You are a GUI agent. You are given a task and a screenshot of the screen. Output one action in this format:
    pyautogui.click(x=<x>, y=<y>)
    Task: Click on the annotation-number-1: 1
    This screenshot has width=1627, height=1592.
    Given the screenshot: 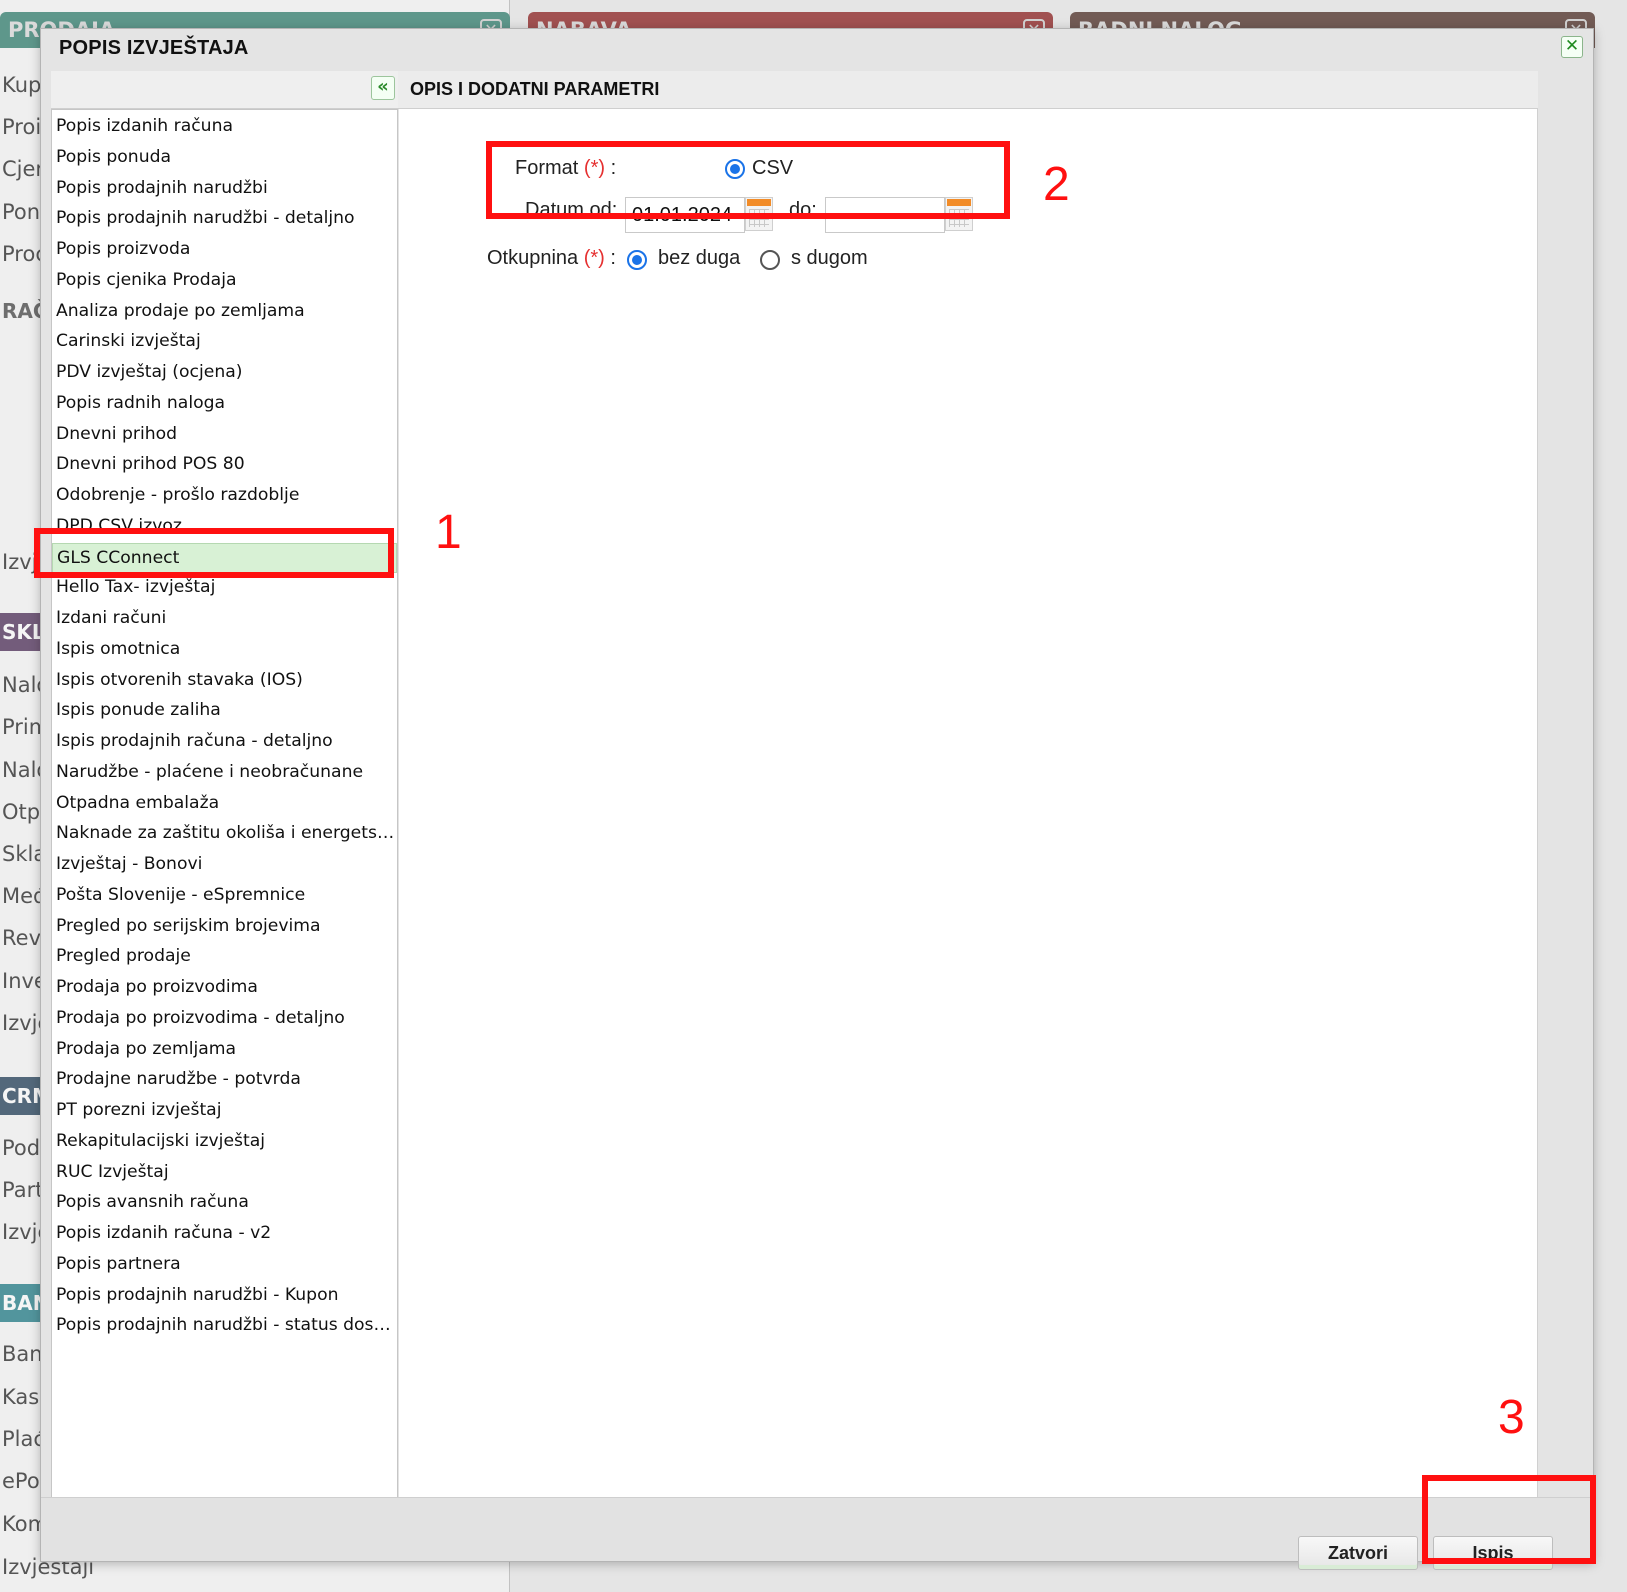 What is the action you would take?
    pyautogui.click(x=448, y=532)
    